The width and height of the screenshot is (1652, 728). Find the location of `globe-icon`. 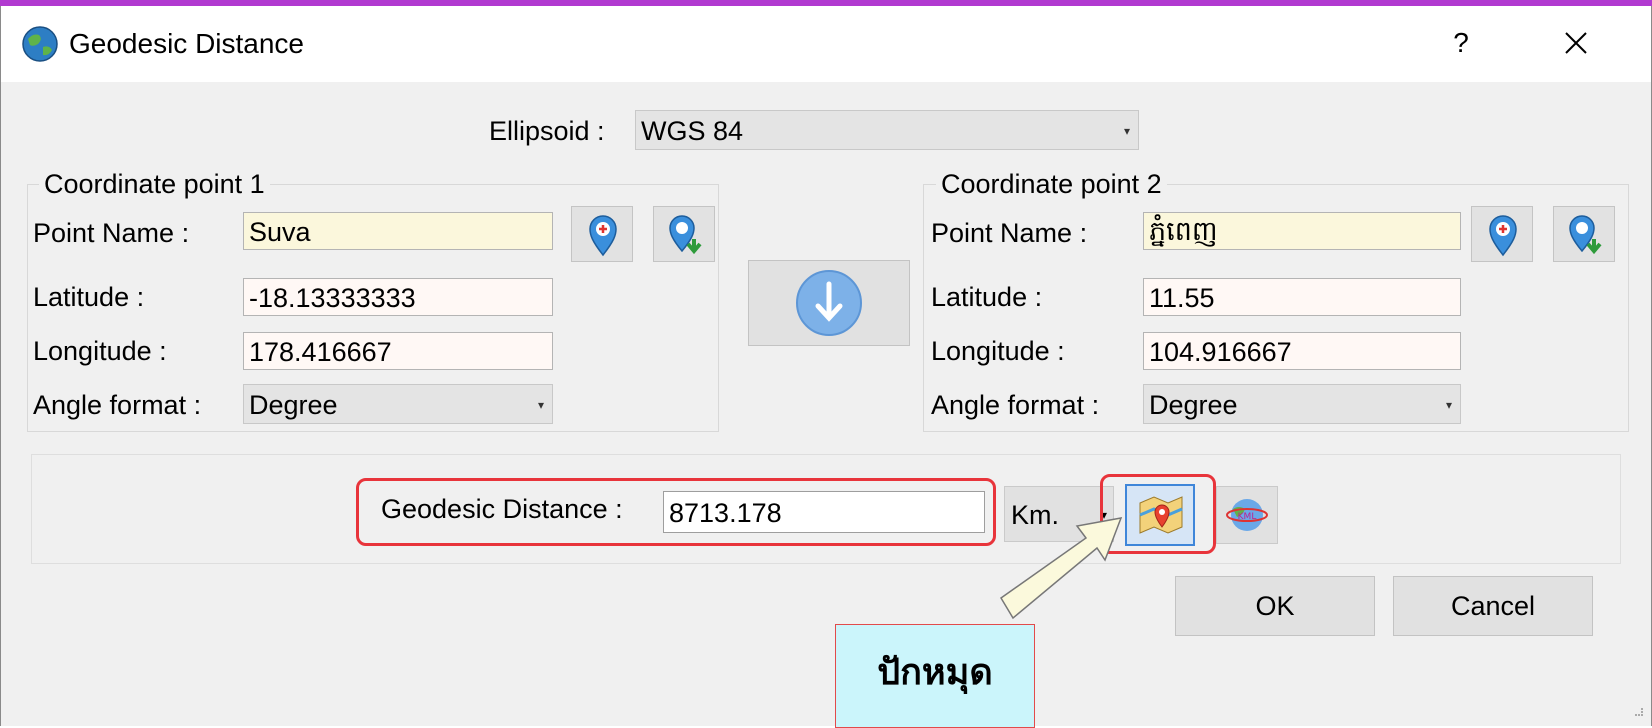

globe-icon is located at coordinates (40, 44).